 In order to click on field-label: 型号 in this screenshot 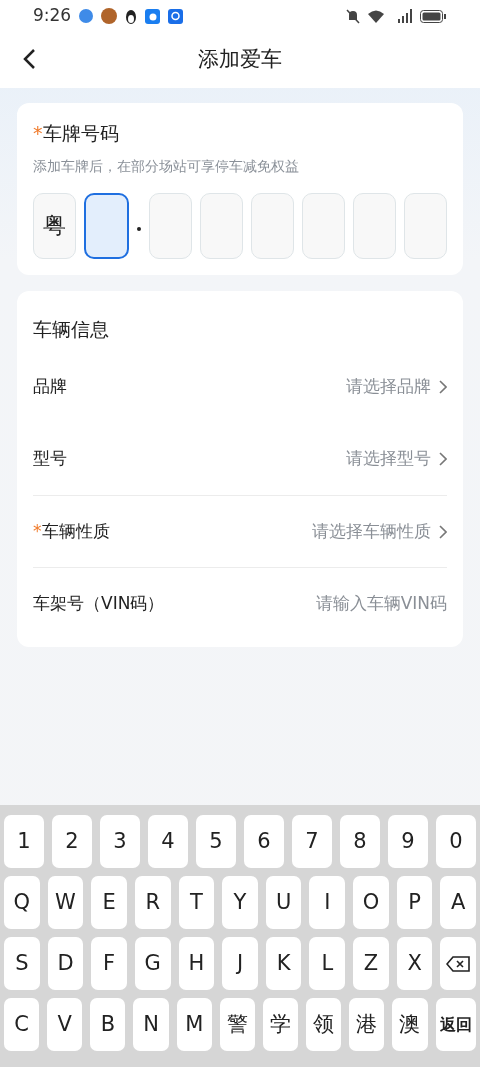, I will do `click(50, 459)`.